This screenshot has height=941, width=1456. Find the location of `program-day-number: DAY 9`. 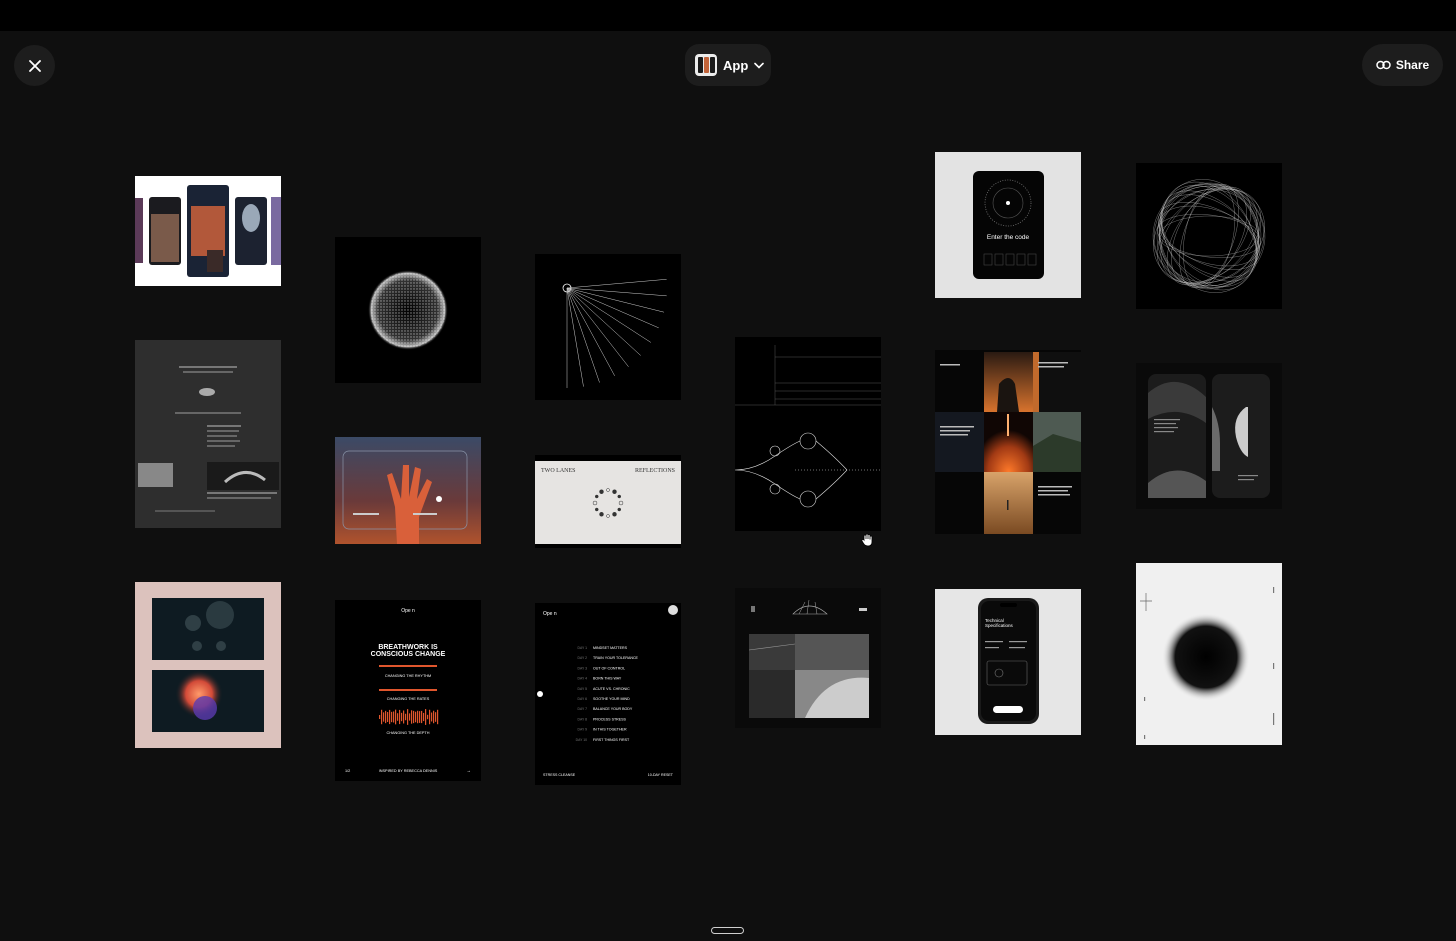

program-day-number: DAY 9 is located at coordinates (583, 730).